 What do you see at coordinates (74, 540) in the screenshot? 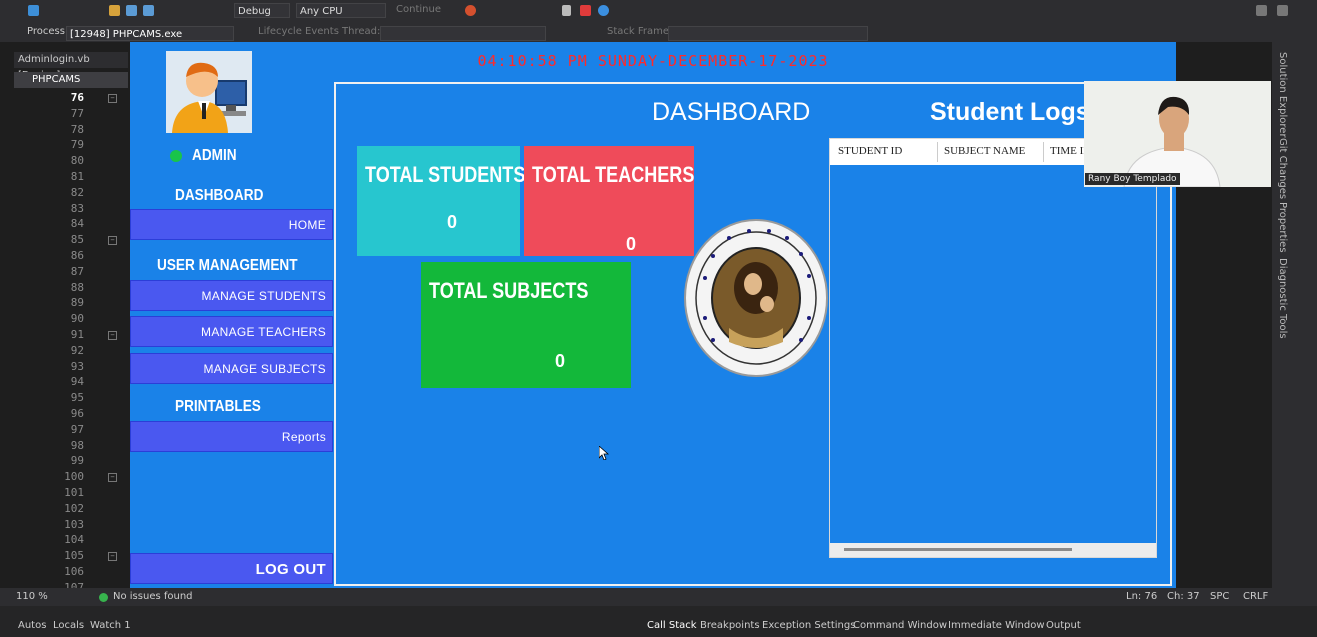
I see `line-number: 104` at bounding box center [74, 540].